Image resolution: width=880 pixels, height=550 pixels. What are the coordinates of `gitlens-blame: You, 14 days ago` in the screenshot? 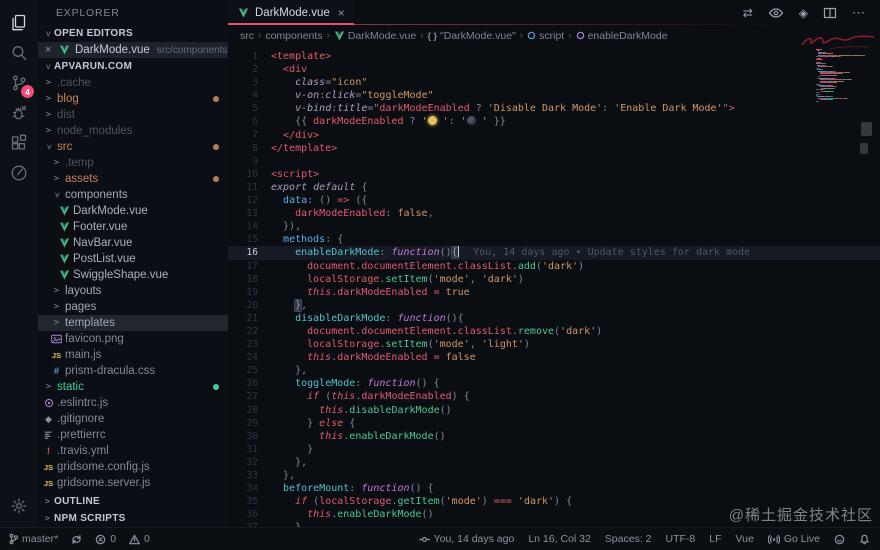 It's located at (466, 539).